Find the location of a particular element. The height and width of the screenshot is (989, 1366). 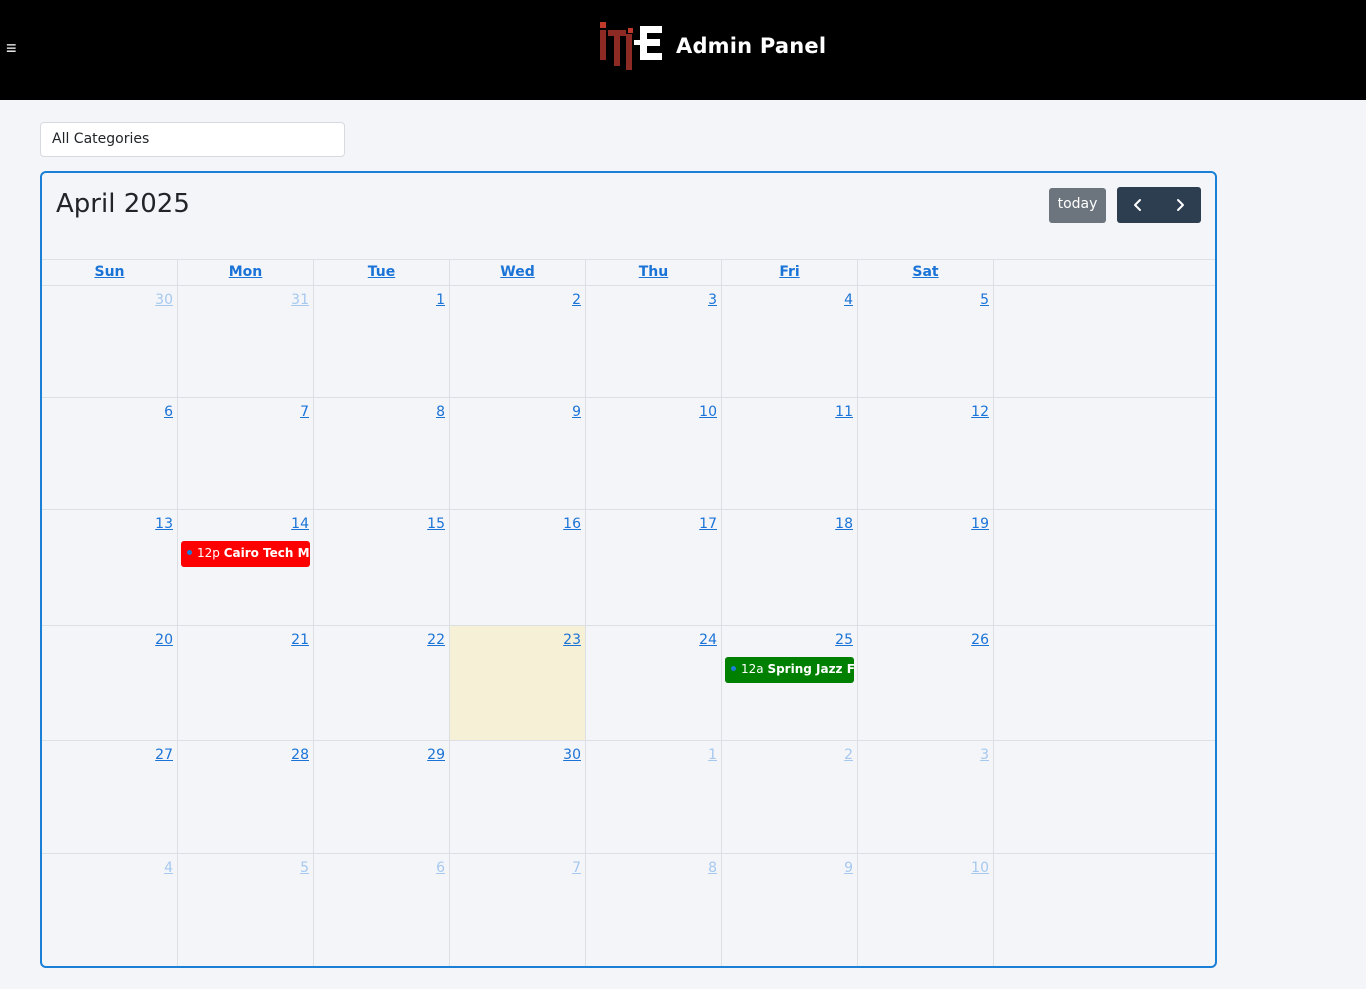

day-number-link: 14 is located at coordinates (300, 524).